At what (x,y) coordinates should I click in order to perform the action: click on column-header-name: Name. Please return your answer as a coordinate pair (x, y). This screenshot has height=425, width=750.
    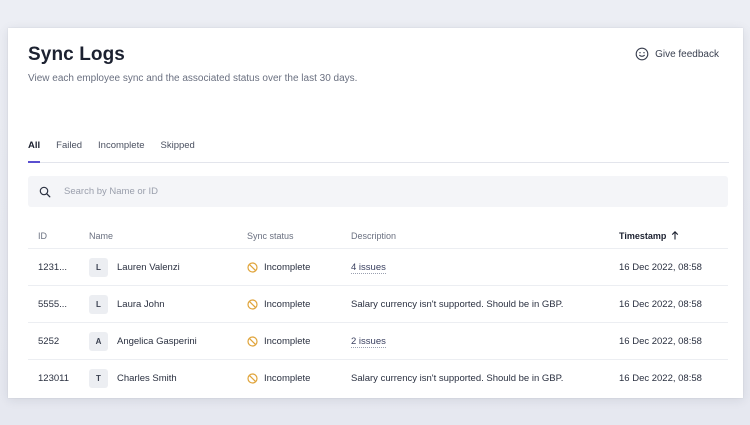
    Looking at the image, I should click on (162, 236).